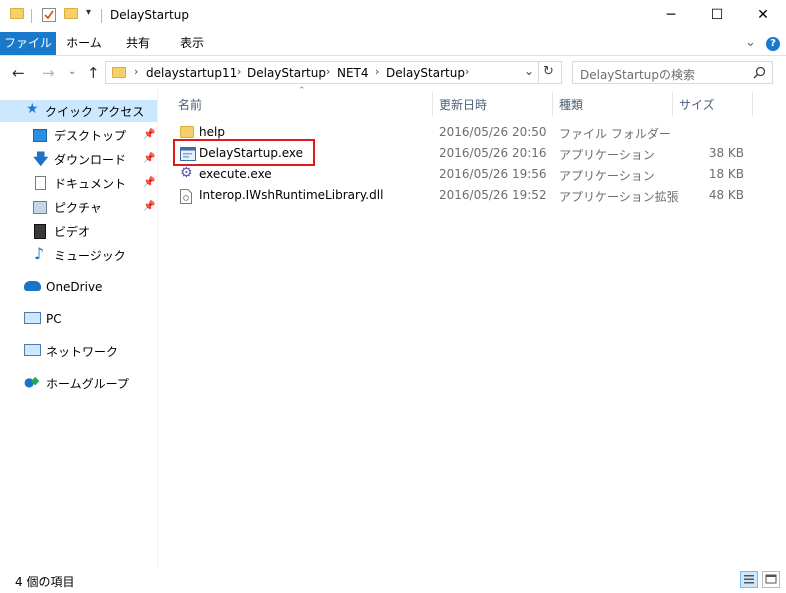 Image resolution: width=786 pixels, height=593 pixels. What do you see at coordinates (149, 15) in the screenshot?
I see `window-title: DelayStartup` at bounding box center [149, 15].